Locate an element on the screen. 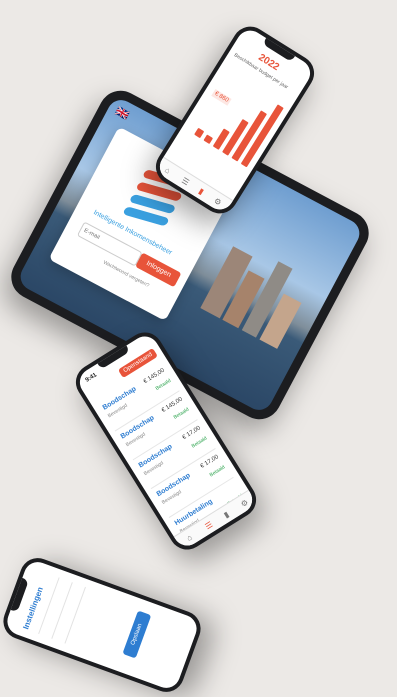 The height and width of the screenshot is (697, 397). phone-settings-screen: Instellingen Opslaan is located at coordinates (102, 625).